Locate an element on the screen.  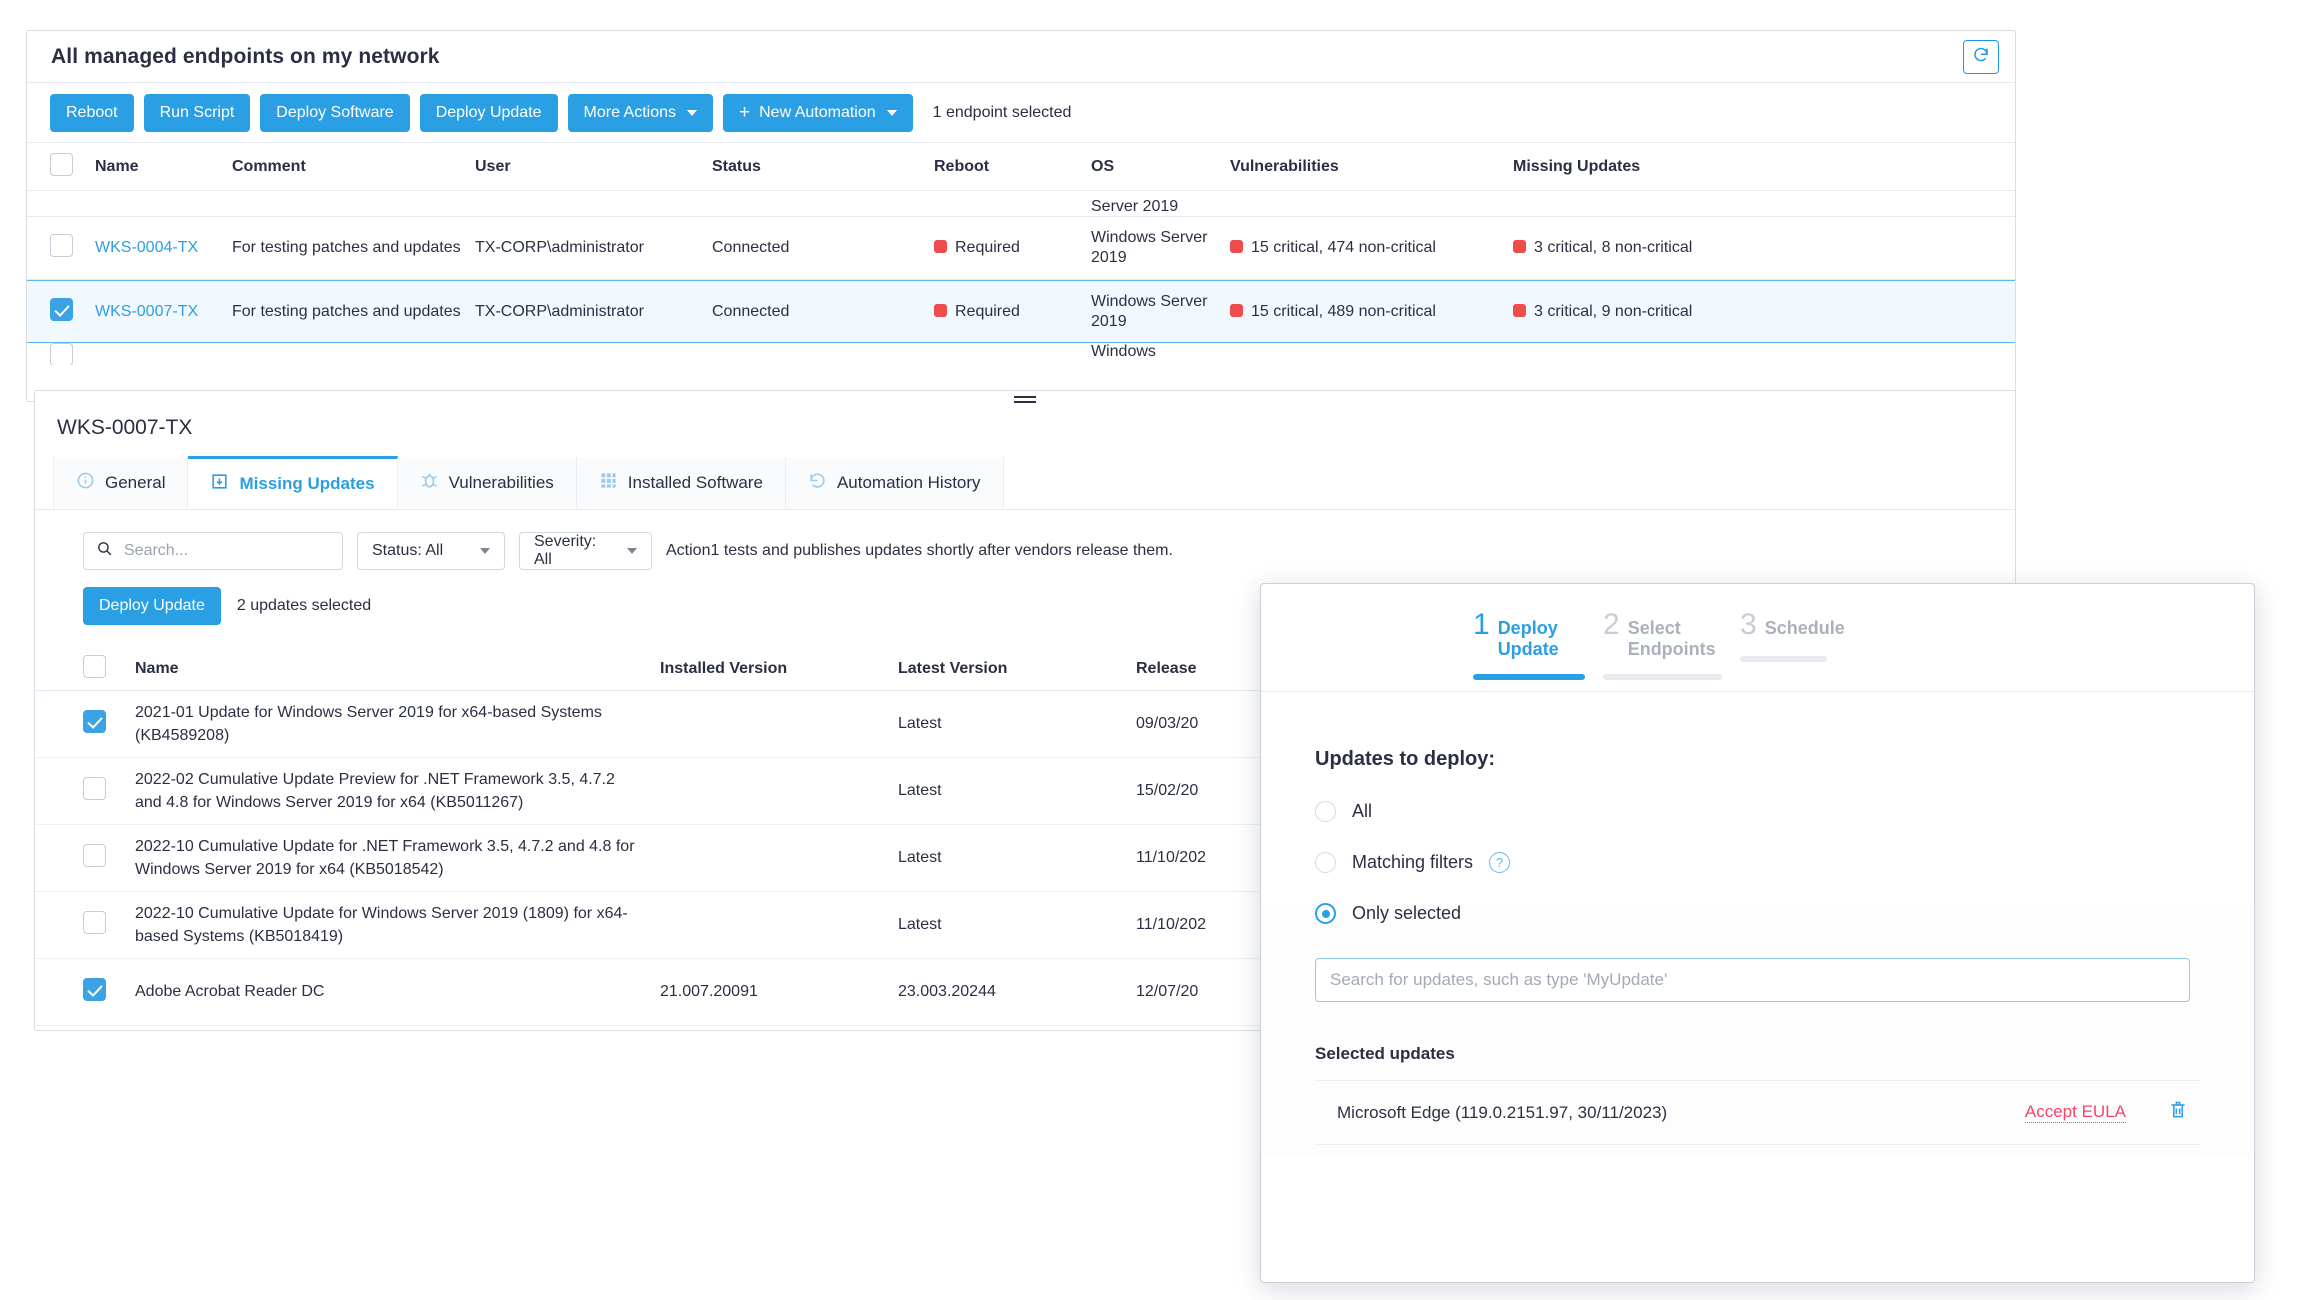
tab-automation-history: Automation History is located at coordinates (894, 483).